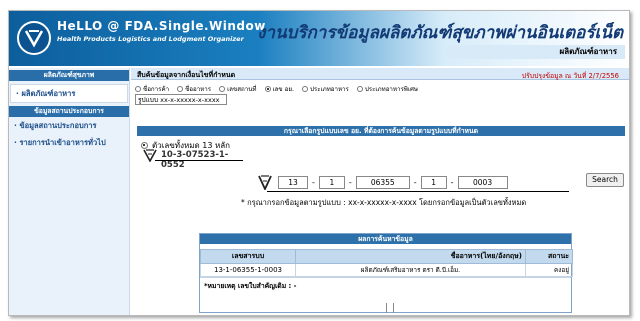 The image size is (640, 321). I want to click on sidebar-heading-health-products: ผลิตภัณฑ์สุขภาพ, so click(69, 75).